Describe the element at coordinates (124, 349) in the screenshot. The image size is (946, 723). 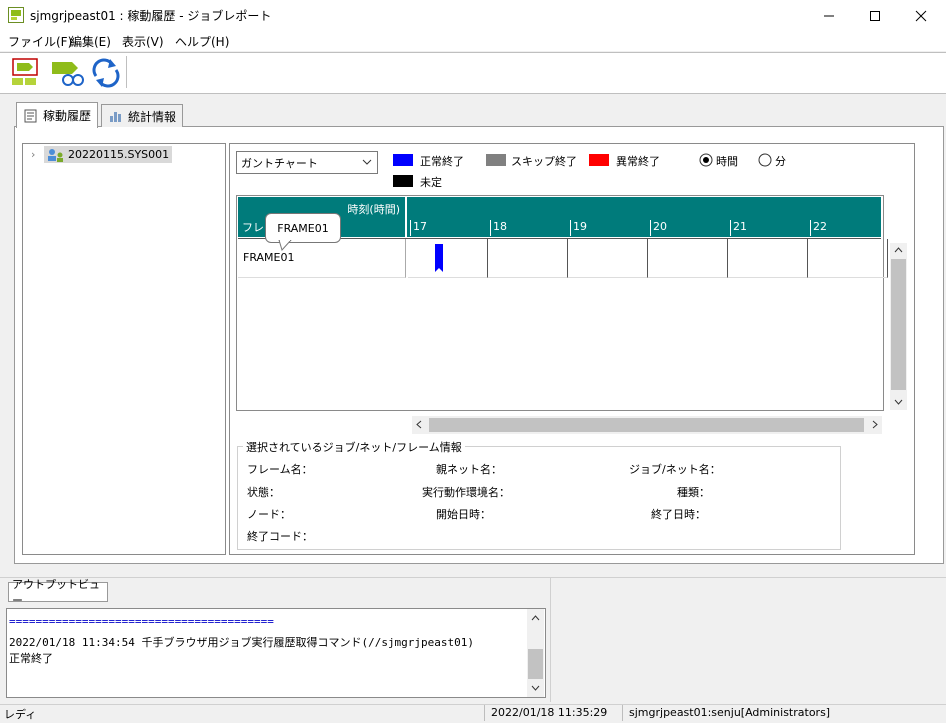
I see `tree-view` at that location.